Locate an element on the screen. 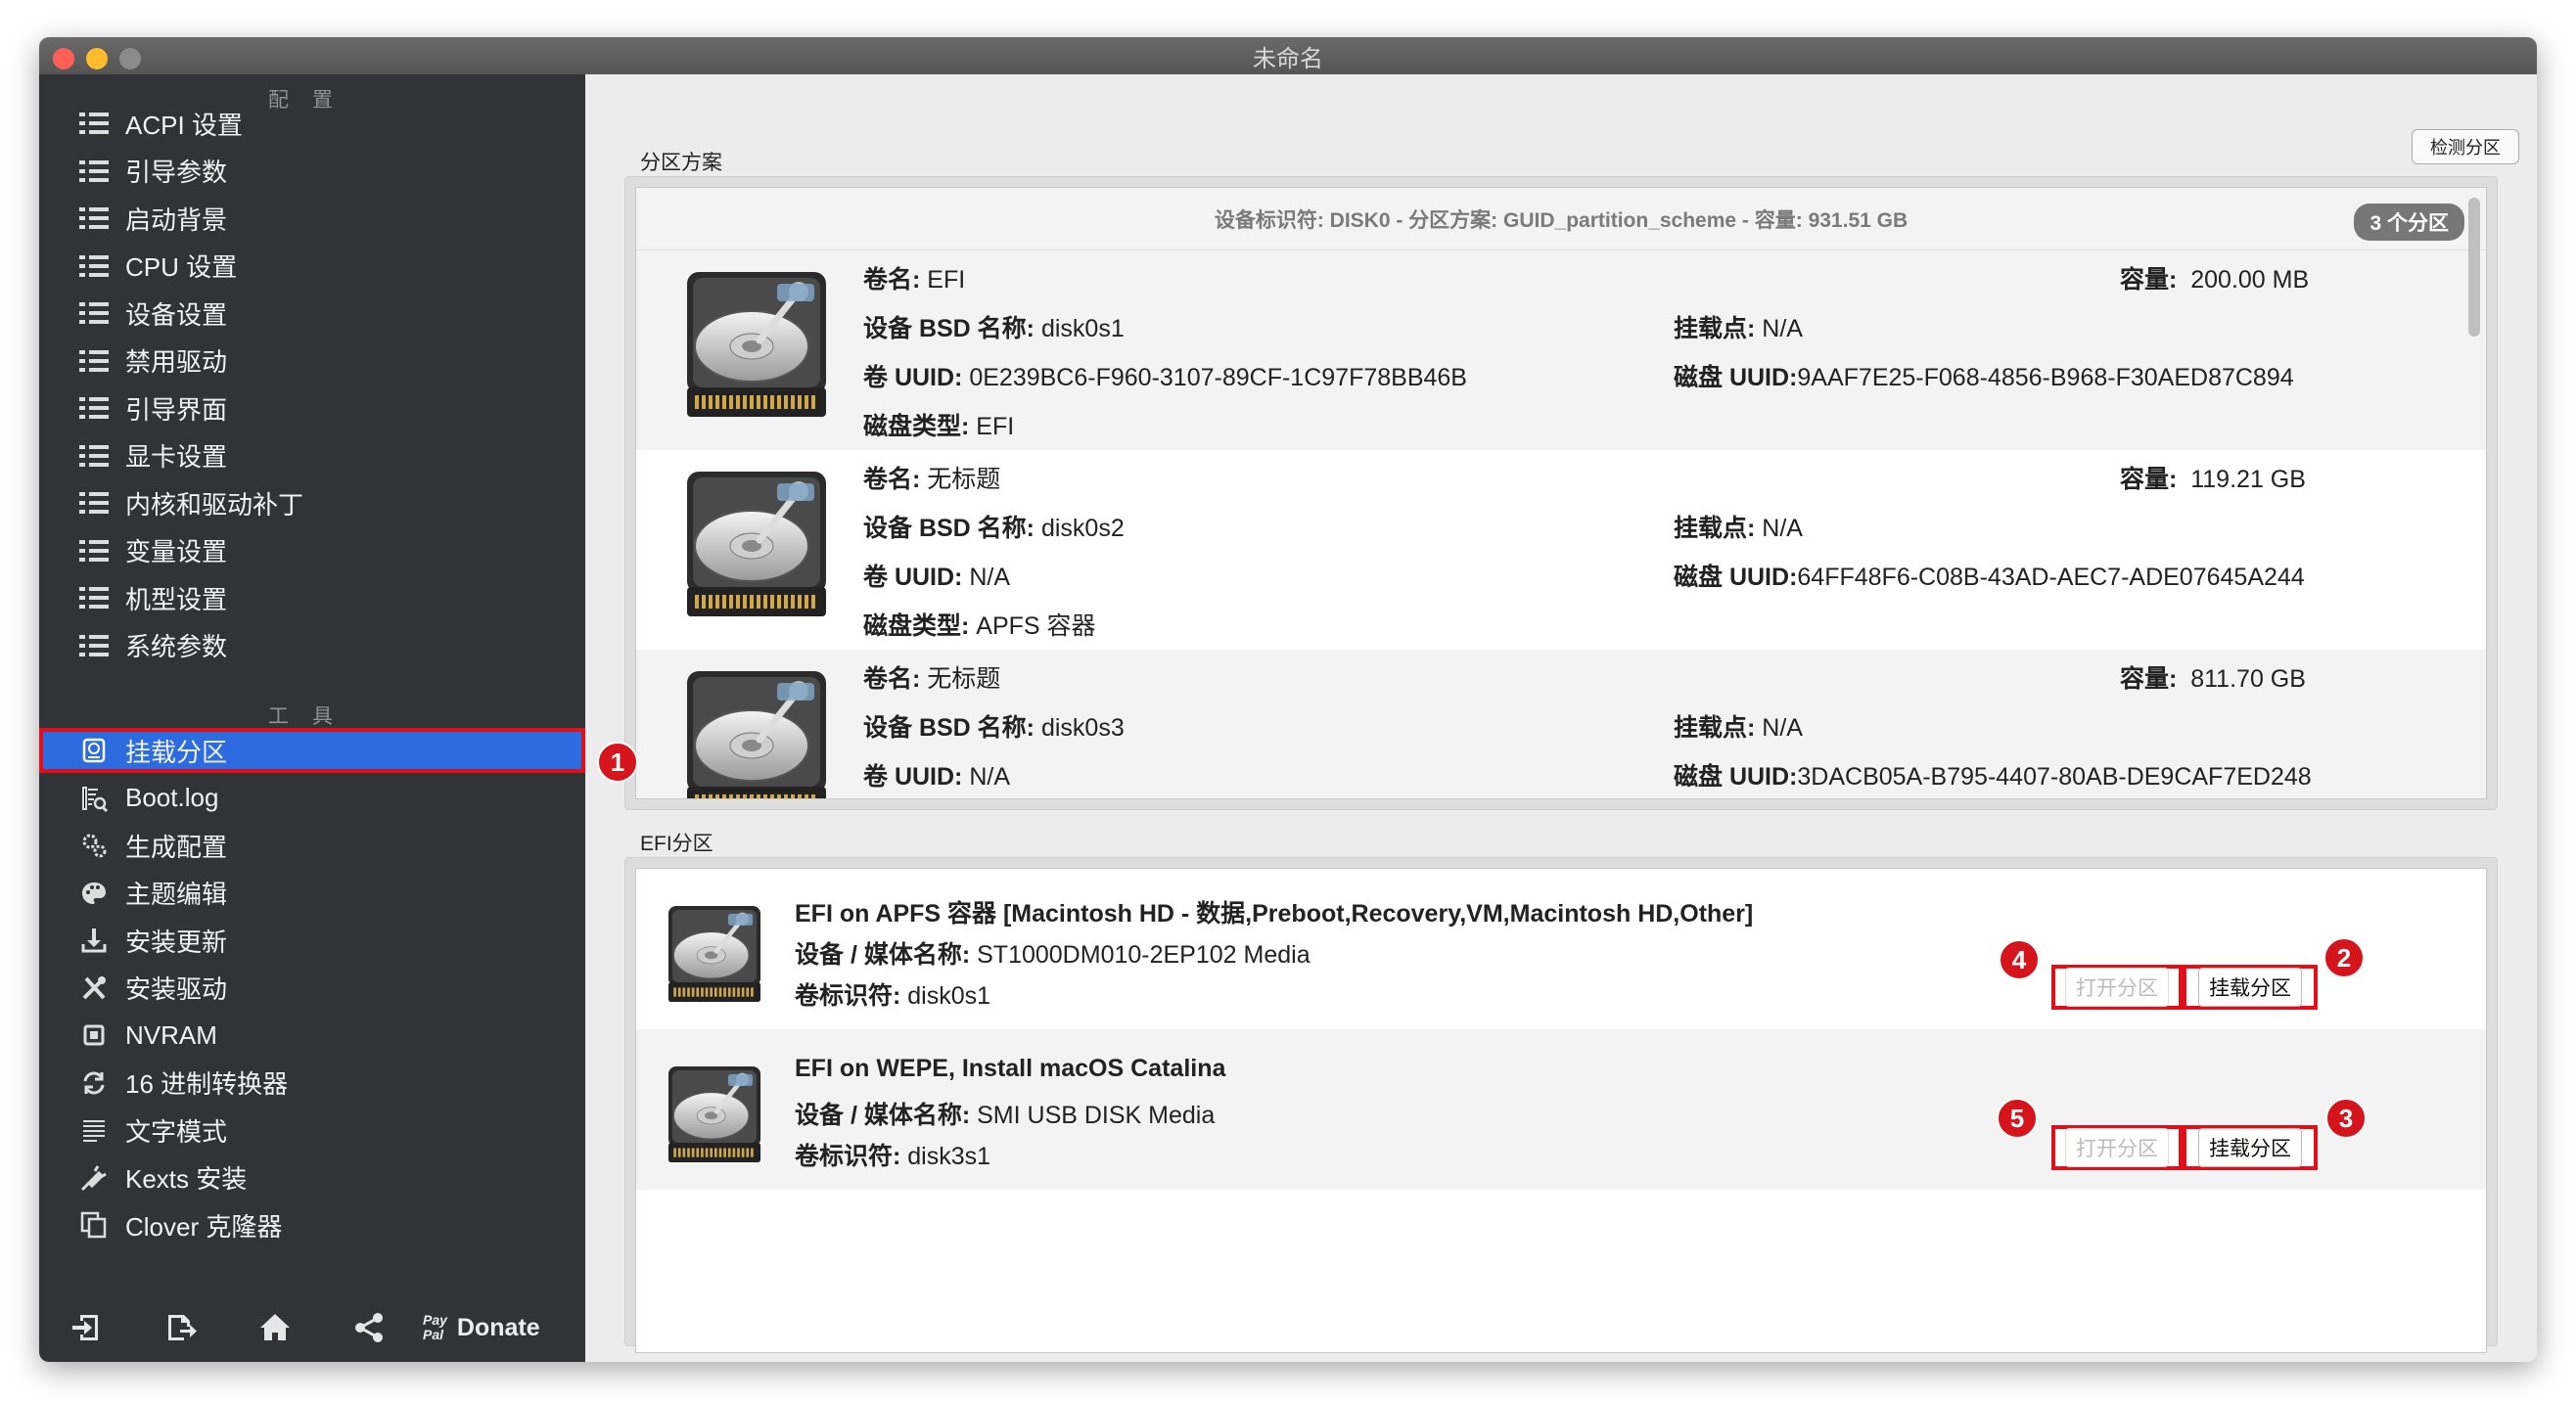 This screenshot has height=1403, width=2576. sidebar-item-tool-0: 挂载分区 is located at coordinates (312, 750).